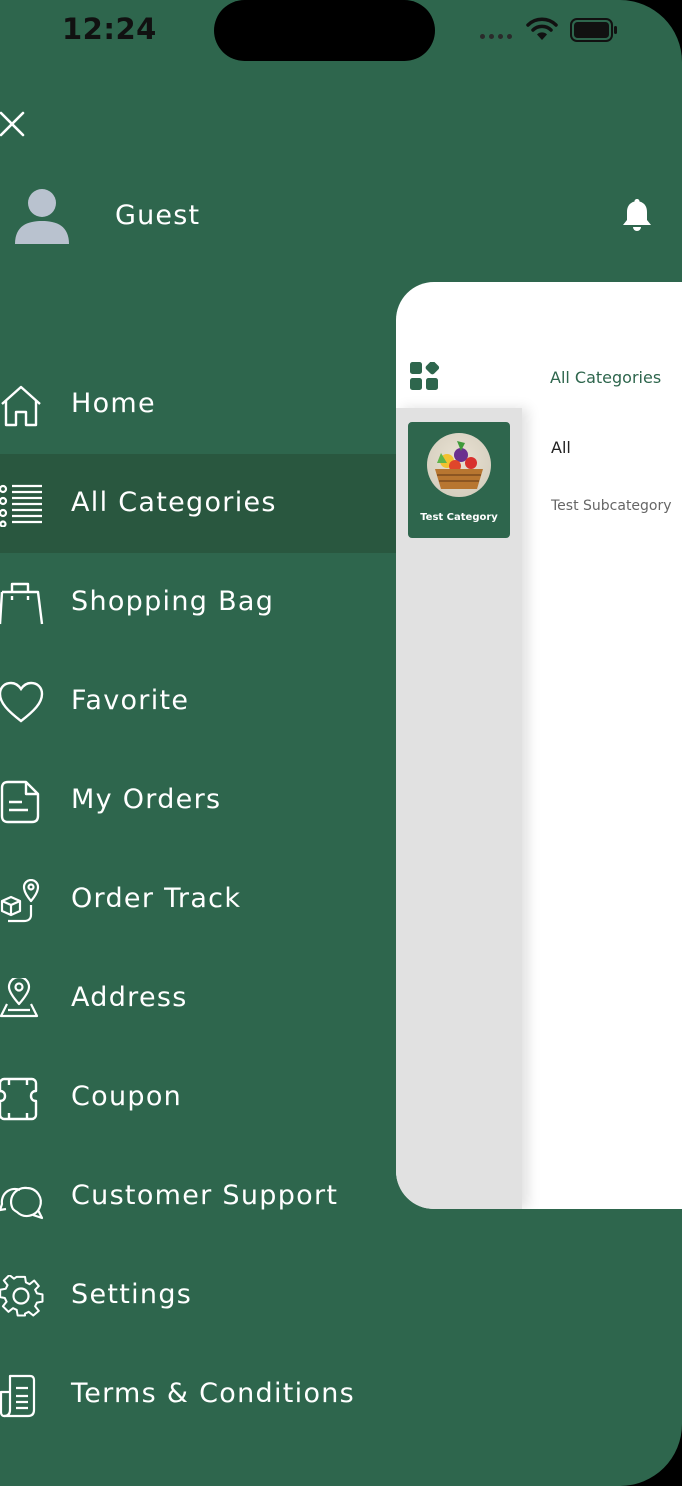 This screenshot has width=682, height=1486. I want to click on category-label: Test Category, so click(459, 517).